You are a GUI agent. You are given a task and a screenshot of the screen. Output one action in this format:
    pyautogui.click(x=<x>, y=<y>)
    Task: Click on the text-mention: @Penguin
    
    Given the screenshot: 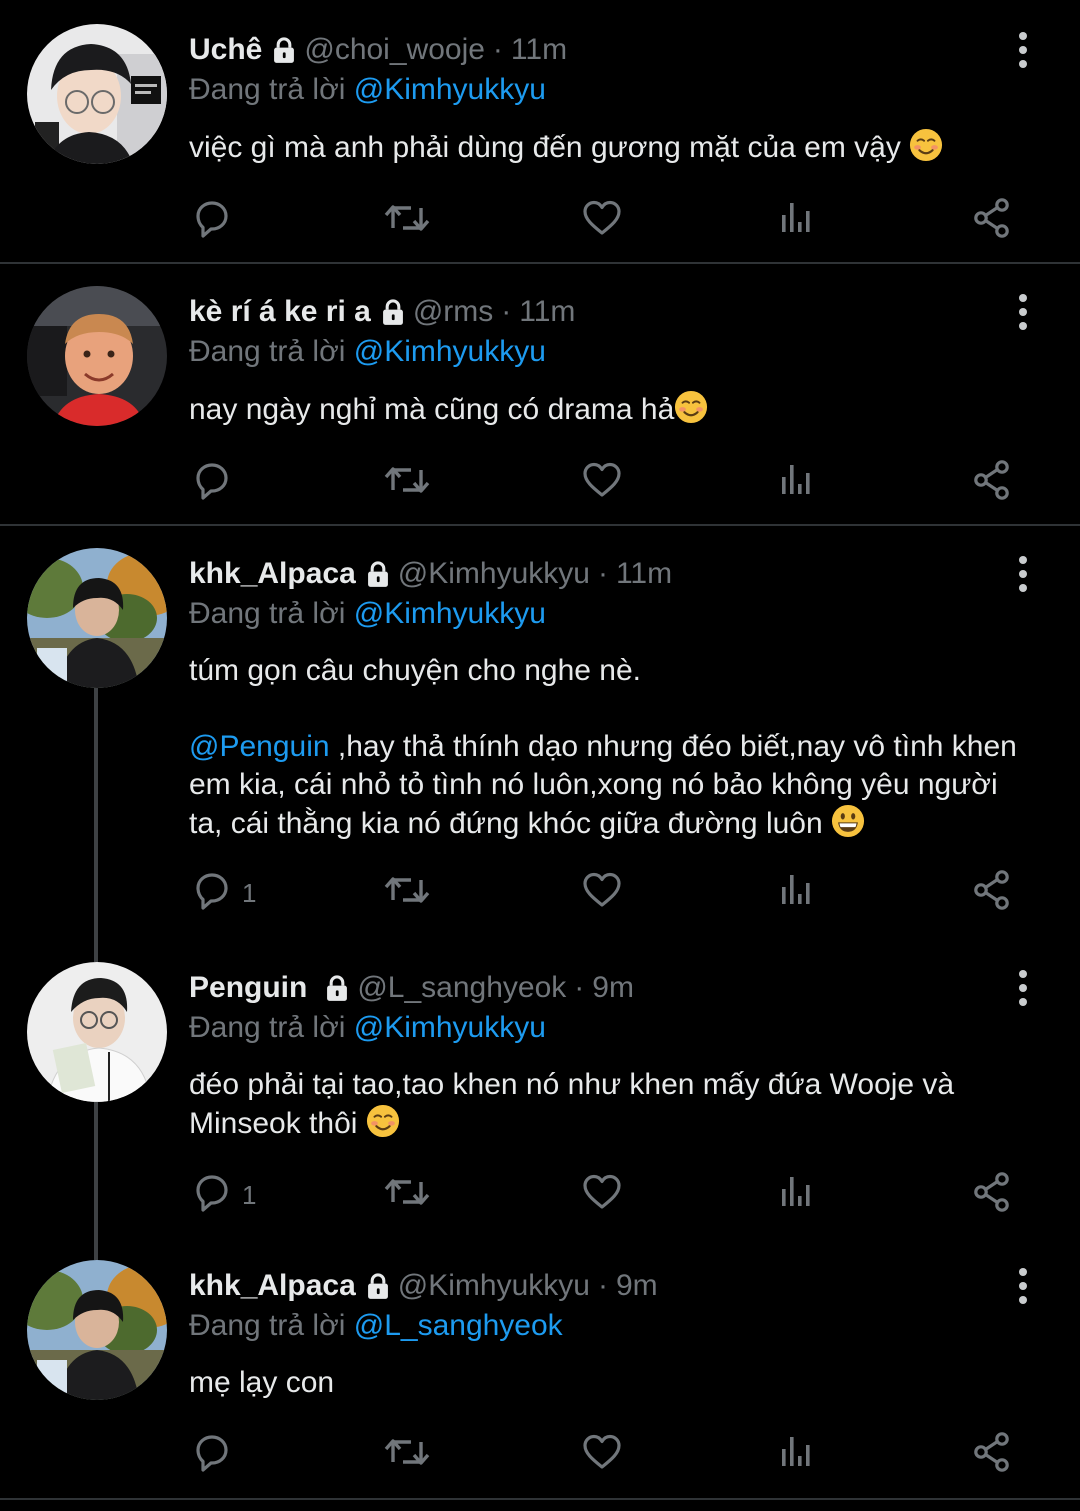 What is the action you would take?
    pyautogui.click(x=259, y=746)
    